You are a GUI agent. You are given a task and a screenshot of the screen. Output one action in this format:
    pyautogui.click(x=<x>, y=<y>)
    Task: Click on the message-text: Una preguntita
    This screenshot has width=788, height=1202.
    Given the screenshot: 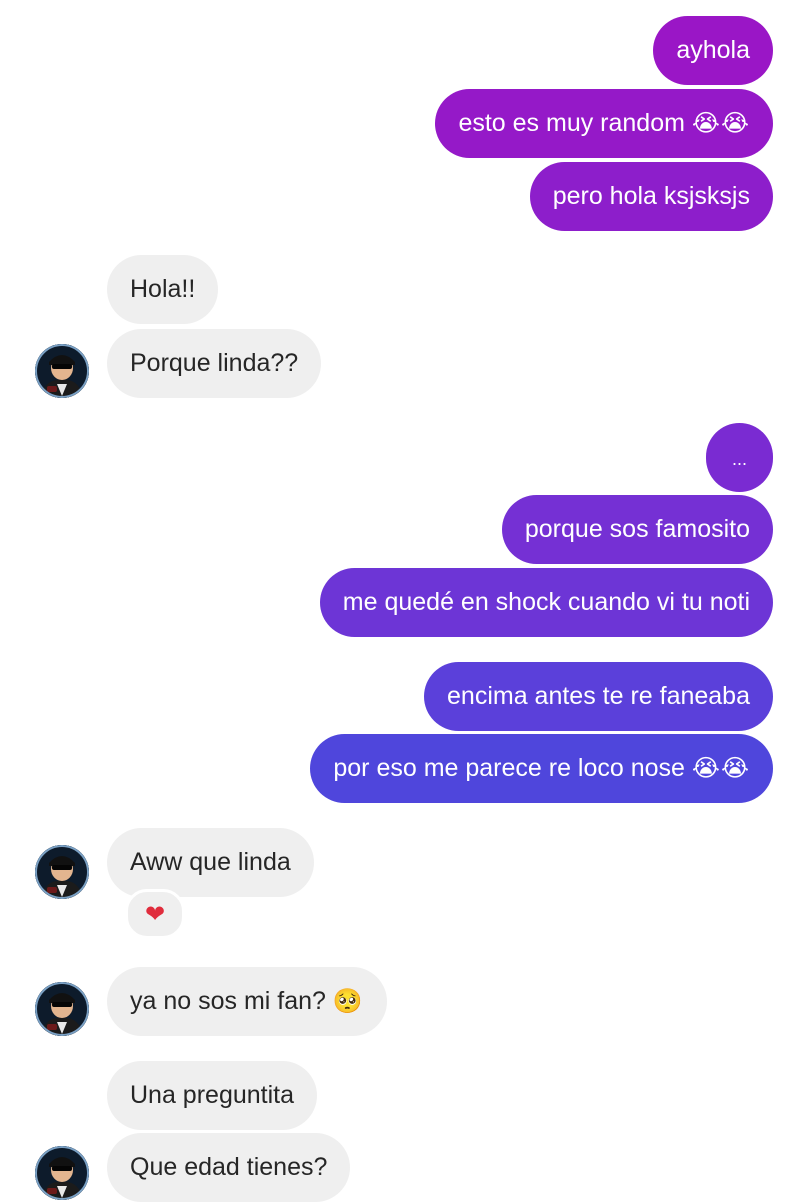 What is the action you would take?
    pyautogui.click(x=212, y=1095)
    